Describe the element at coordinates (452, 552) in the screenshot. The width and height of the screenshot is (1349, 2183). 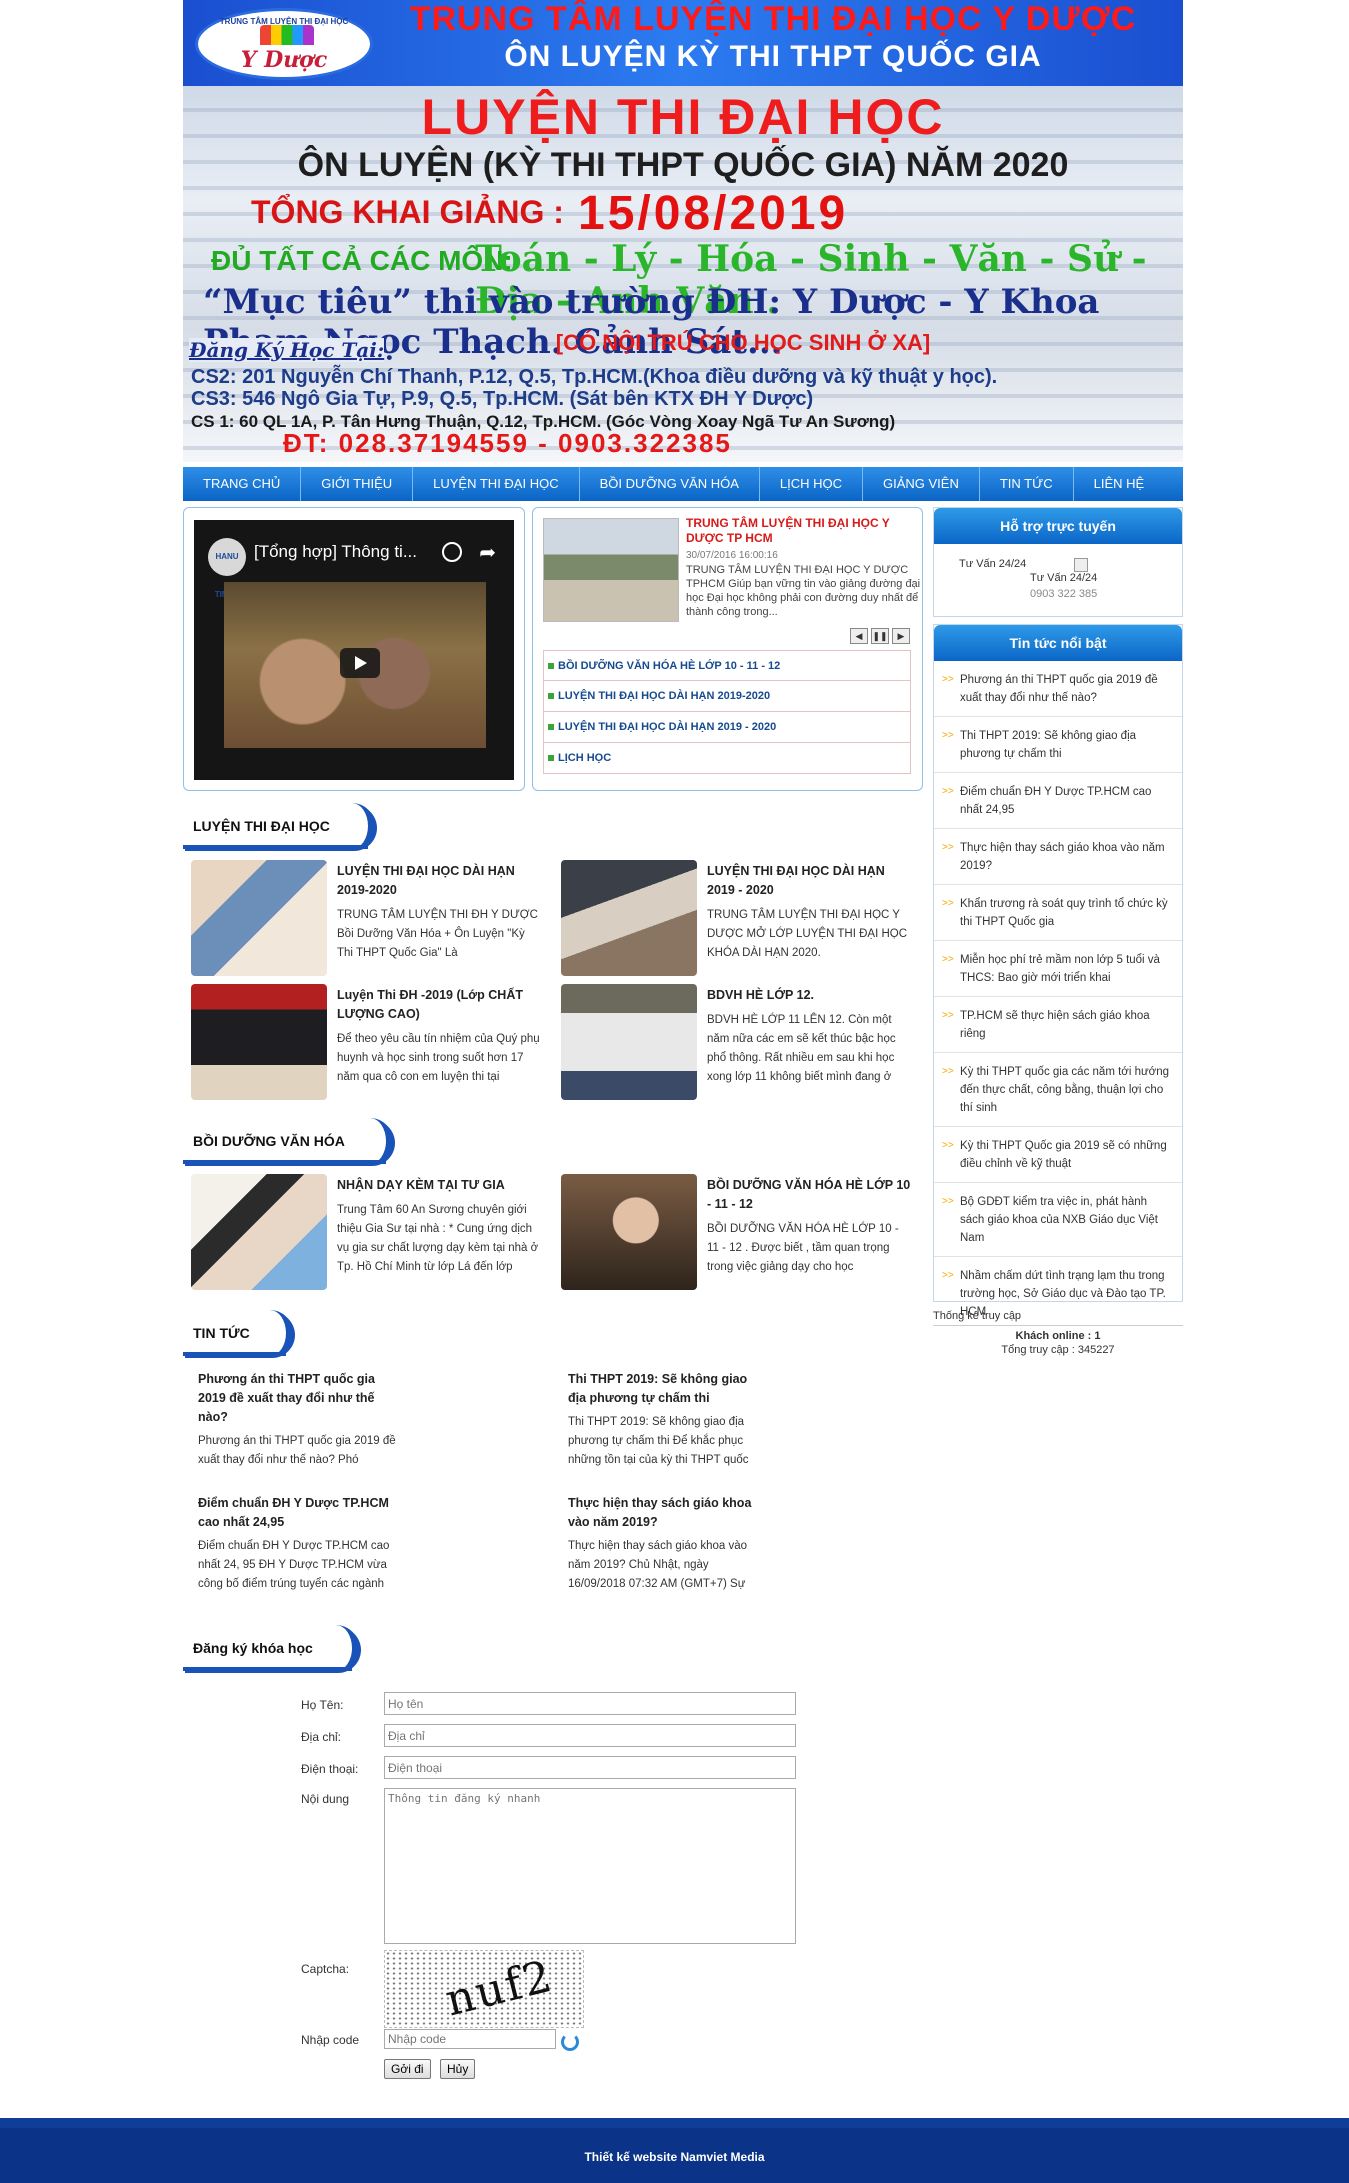
I see `watch-later-icon` at that location.